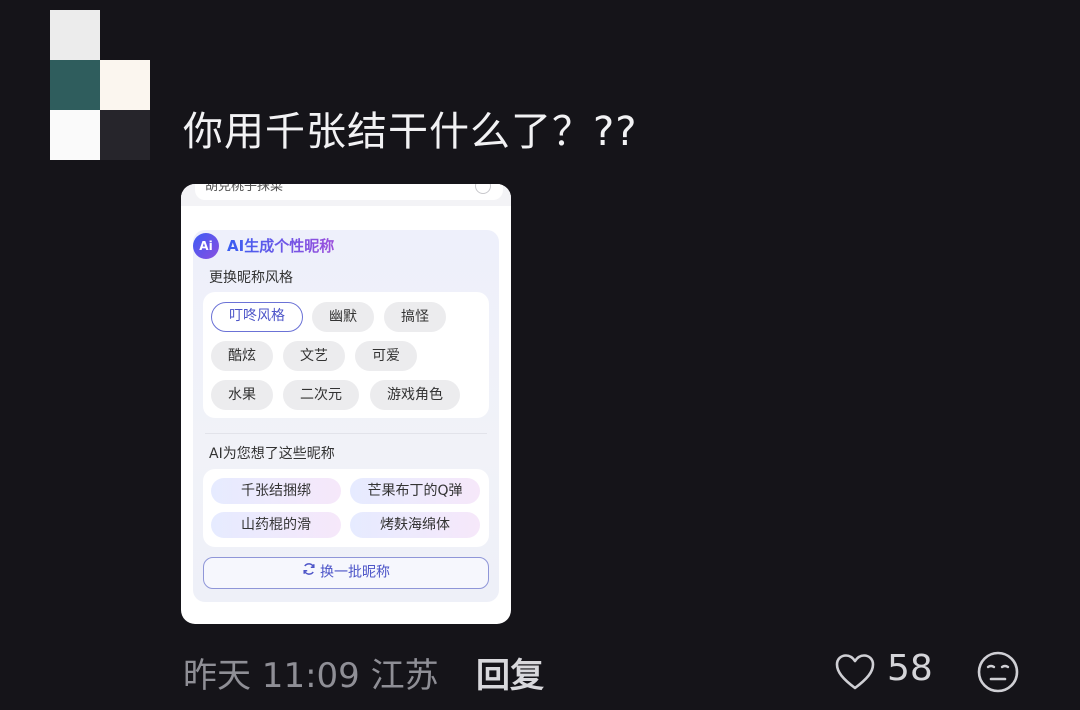 The image size is (1080, 710). I want to click on suggest-section-label: AI为您想了这些昵称, so click(272, 454).